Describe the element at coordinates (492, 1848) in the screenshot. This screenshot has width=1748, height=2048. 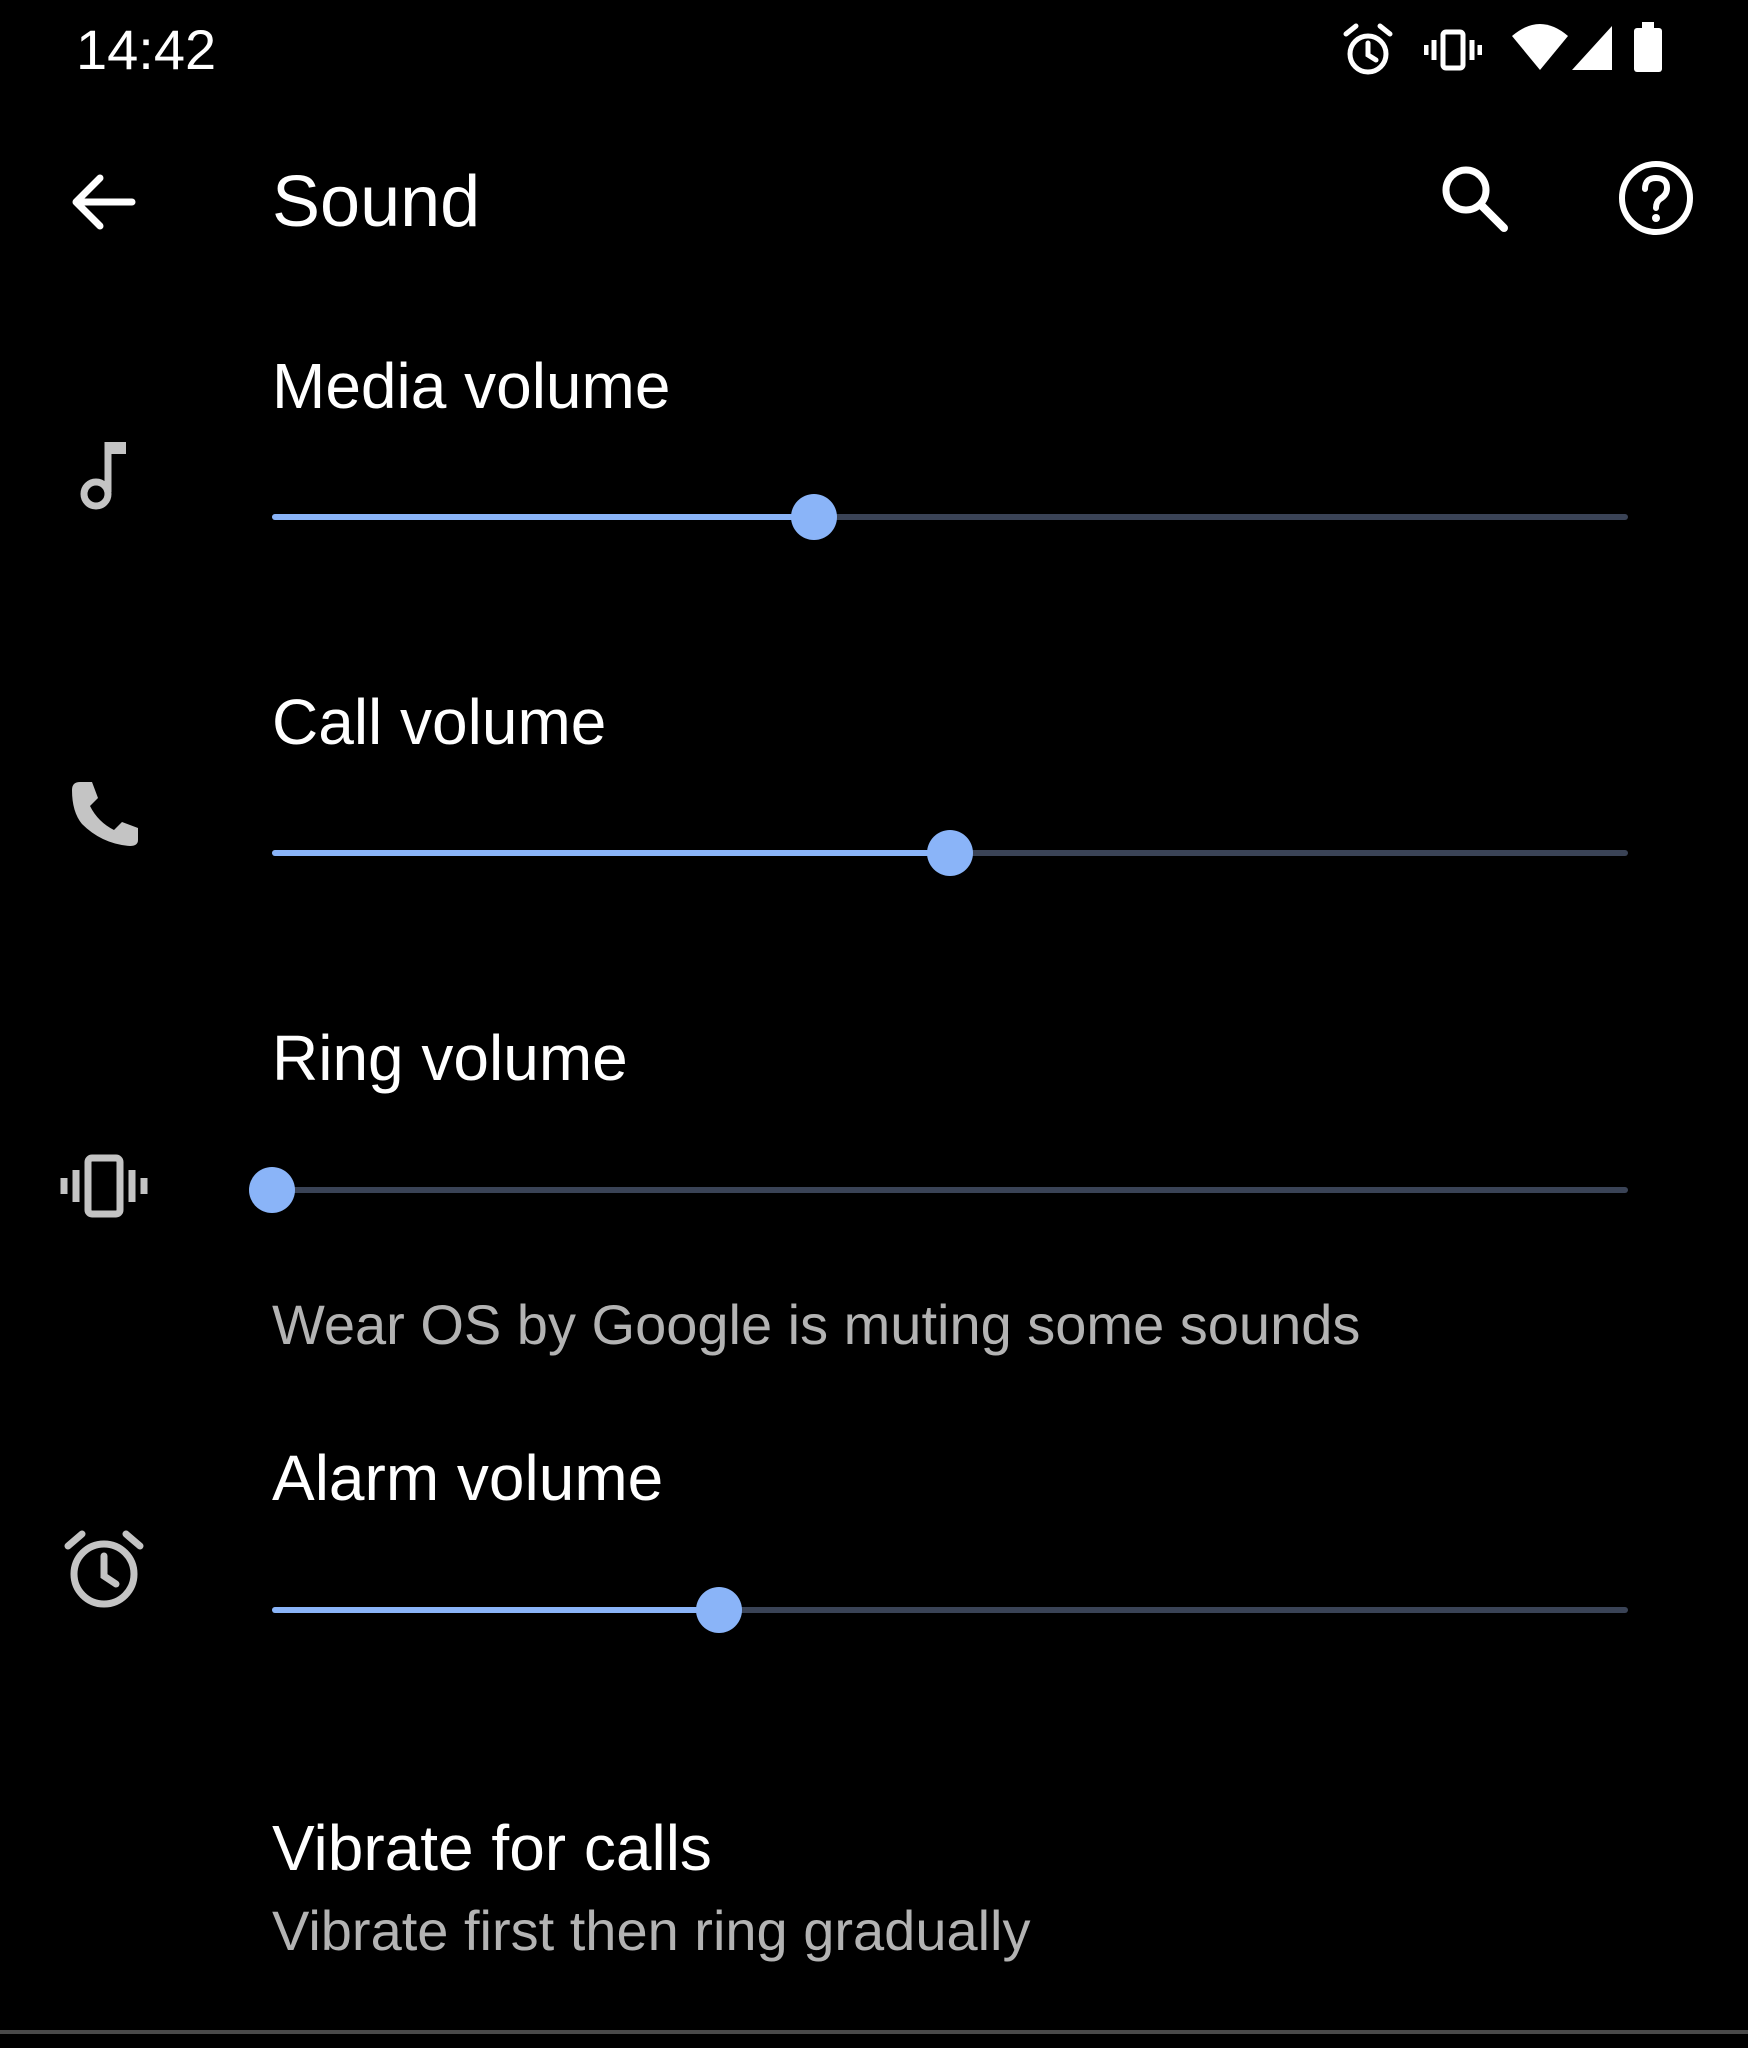
I see `vibrate-for-calls-title: Vibrate for calls` at that location.